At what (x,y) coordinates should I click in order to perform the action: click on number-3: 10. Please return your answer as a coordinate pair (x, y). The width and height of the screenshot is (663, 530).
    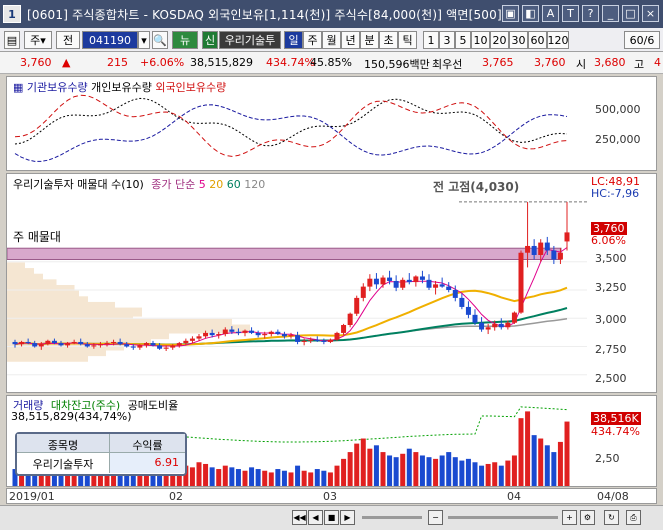
    Looking at the image, I should click on (480, 40).